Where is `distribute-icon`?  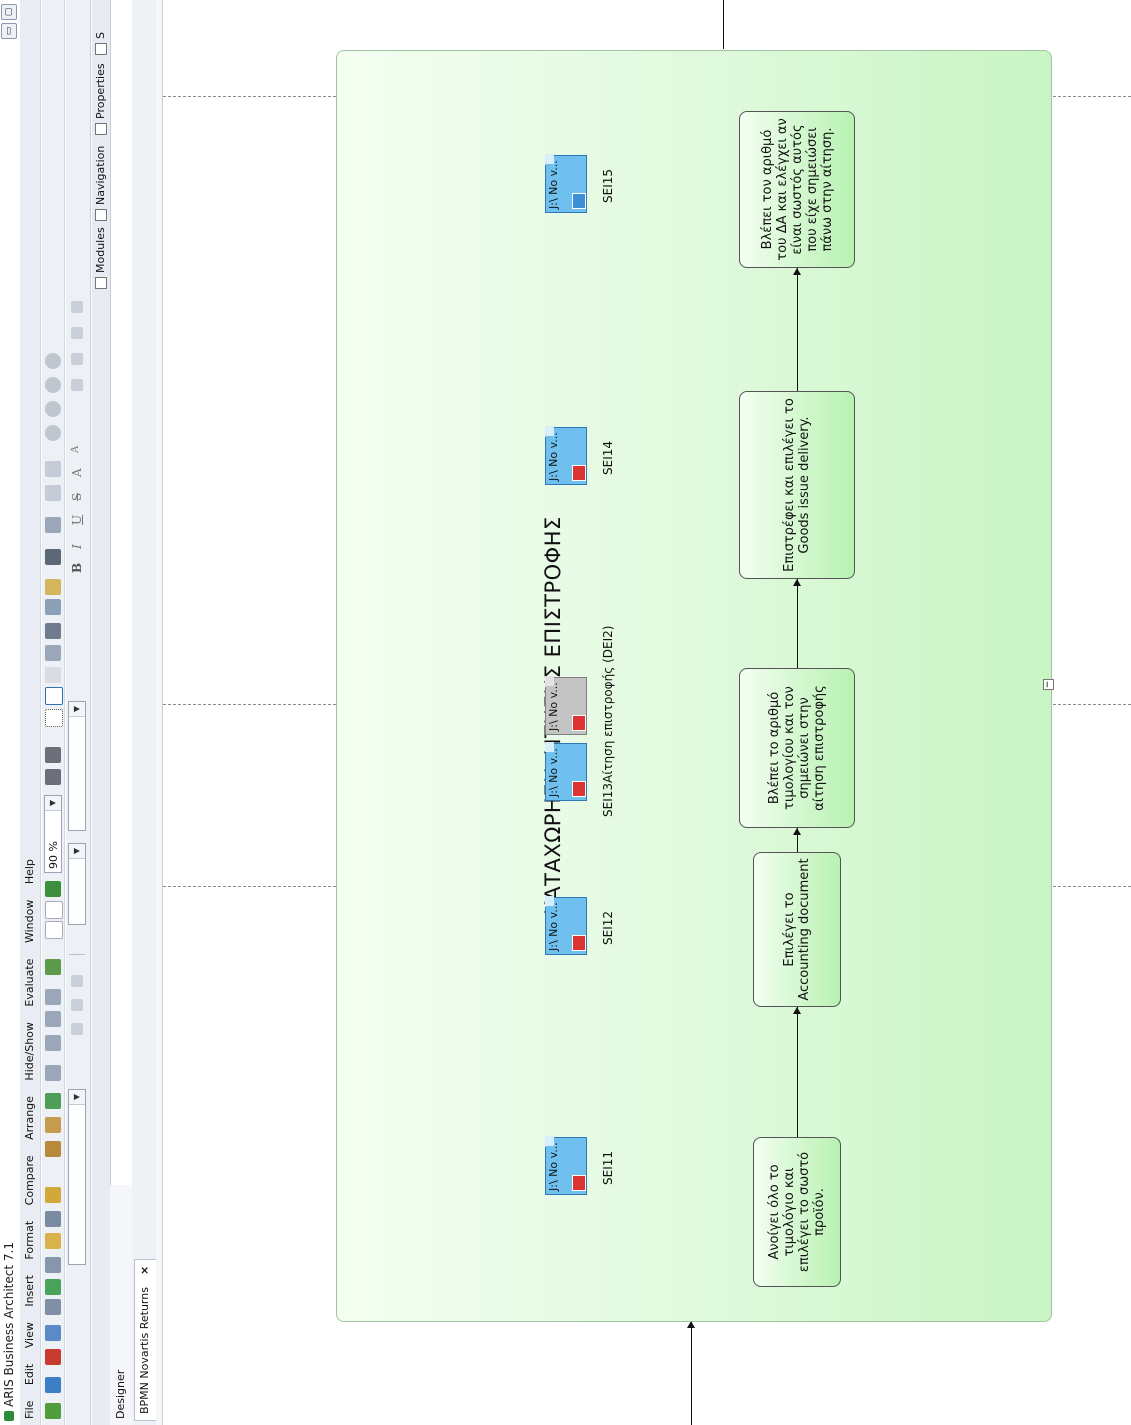 distribute-icon is located at coordinates (53, 525).